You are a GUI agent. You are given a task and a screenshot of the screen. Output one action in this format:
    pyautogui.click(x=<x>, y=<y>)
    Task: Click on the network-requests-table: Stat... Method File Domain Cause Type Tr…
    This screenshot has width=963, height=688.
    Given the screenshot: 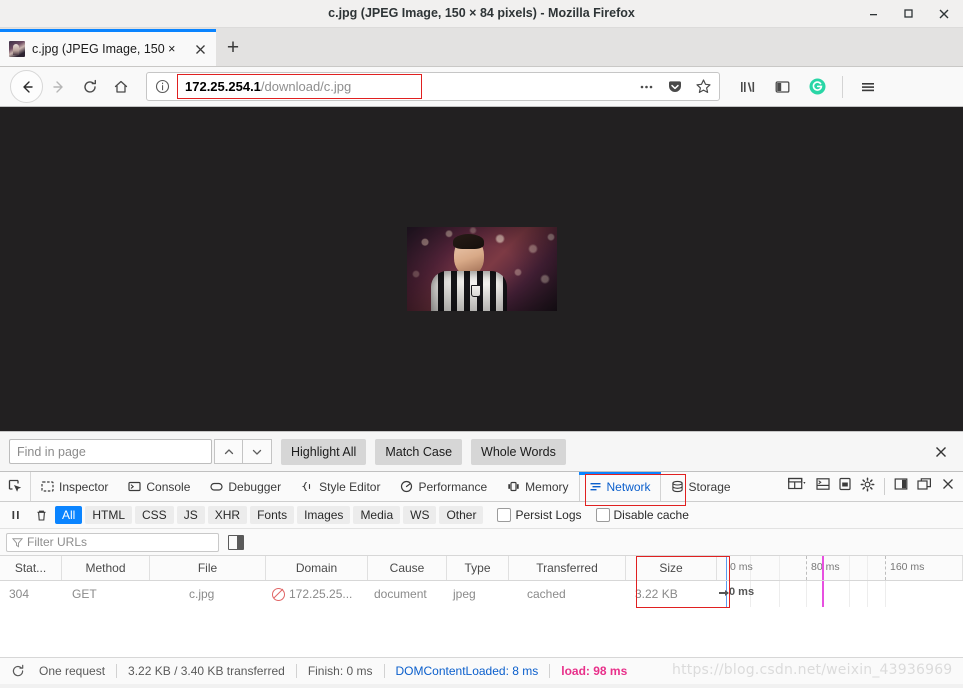 What is the action you would take?
    pyautogui.click(x=481, y=606)
    